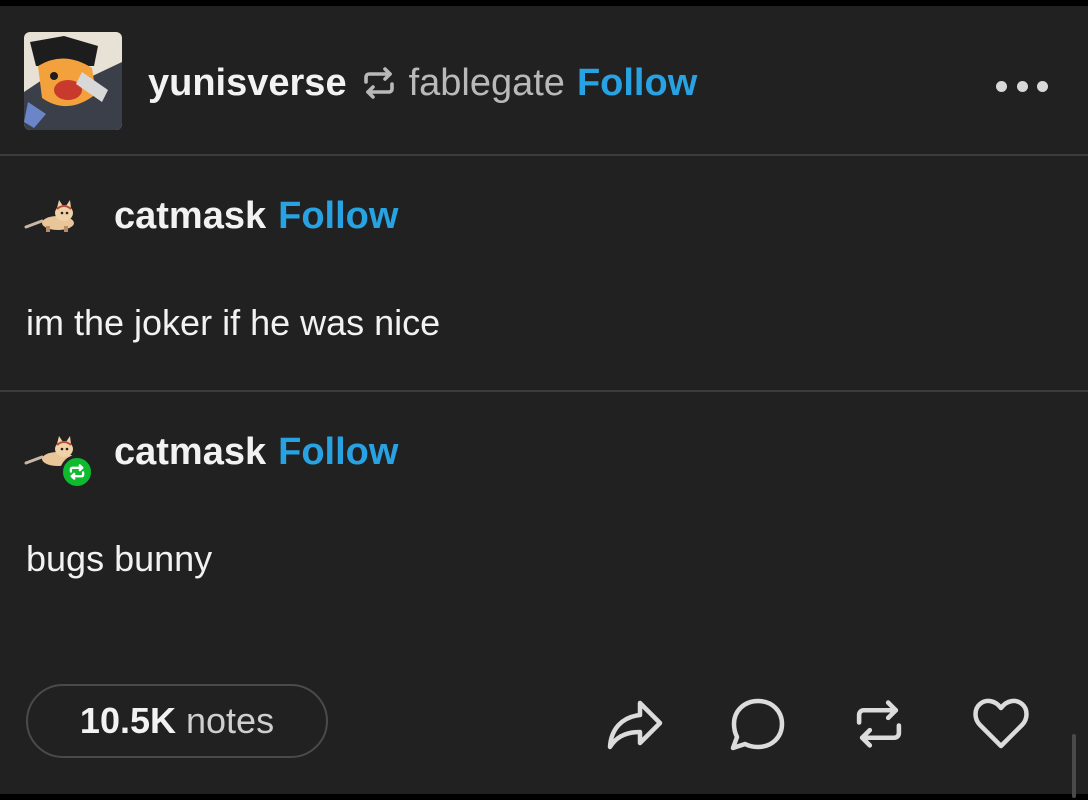  What do you see at coordinates (119, 558) in the screenshot?
I see `trail-text: bugs bunny` at bounding box center [119, 558].